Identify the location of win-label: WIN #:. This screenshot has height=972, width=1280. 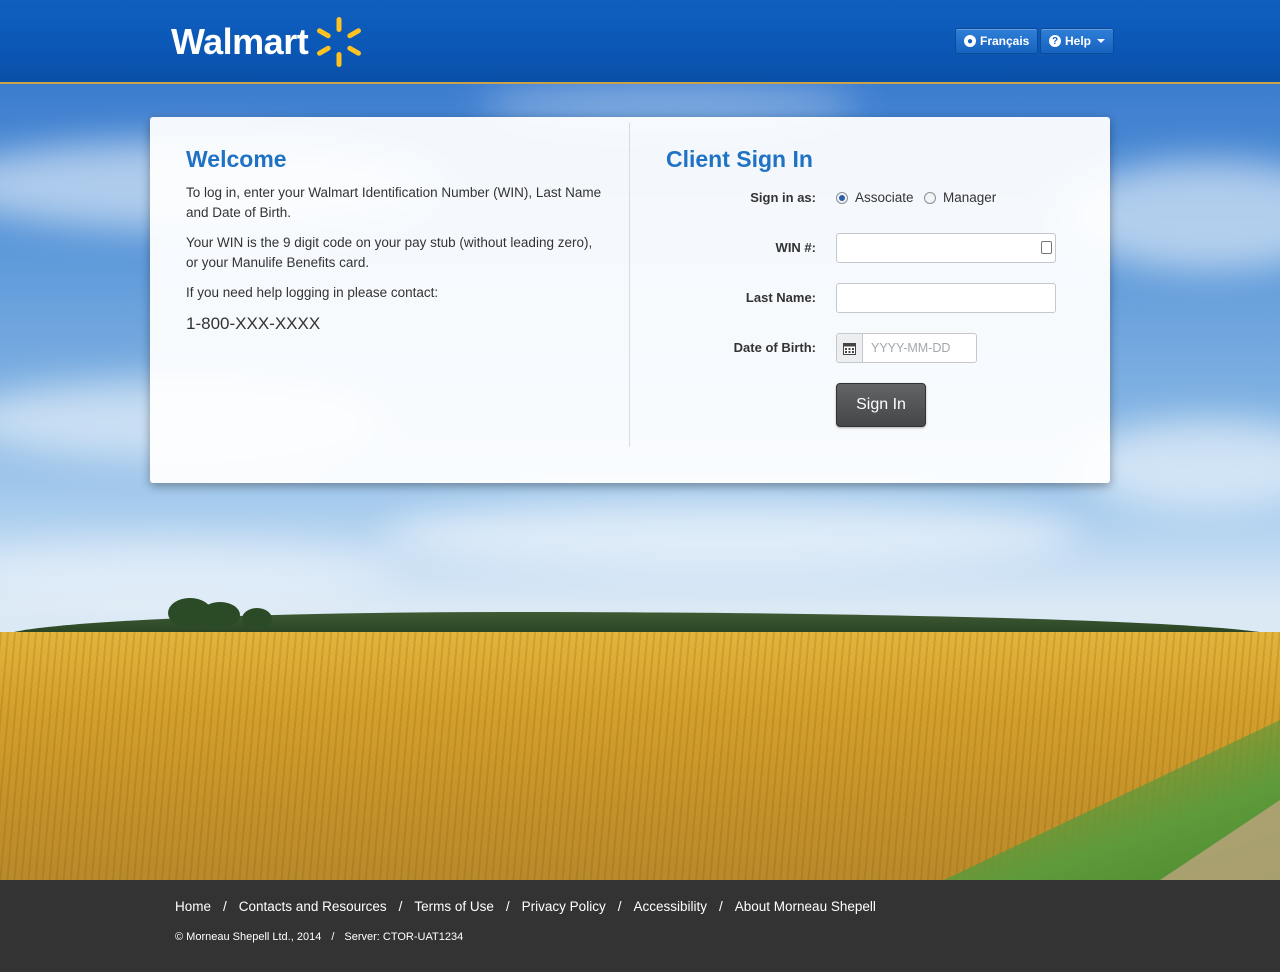
(795, 247).